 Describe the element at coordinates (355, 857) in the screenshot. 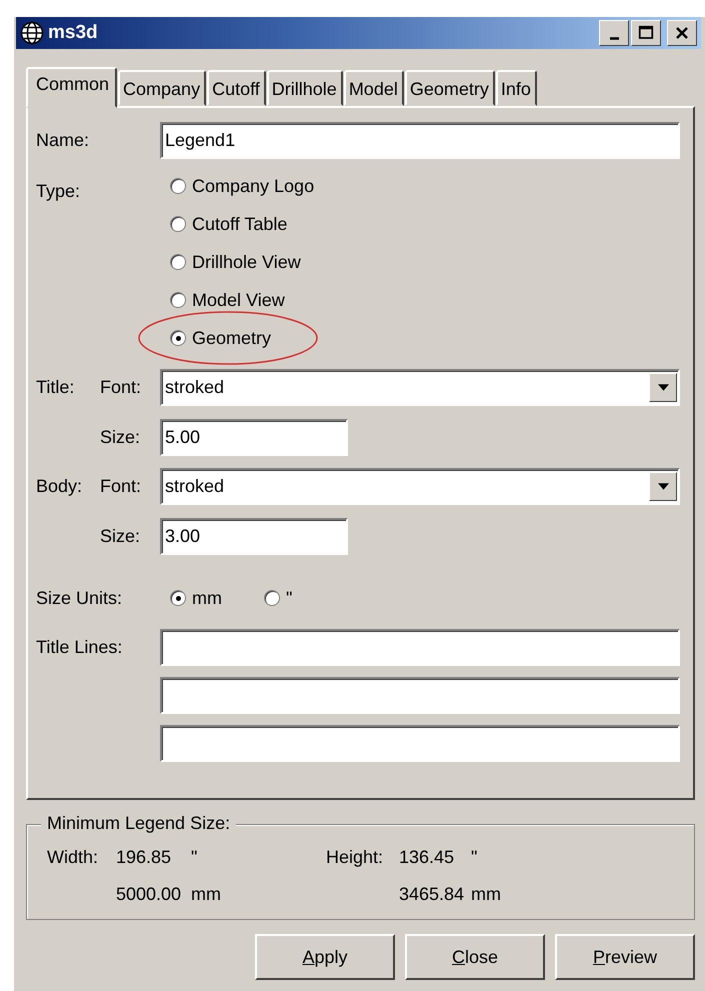

I see `field-label: Height:` at that location.